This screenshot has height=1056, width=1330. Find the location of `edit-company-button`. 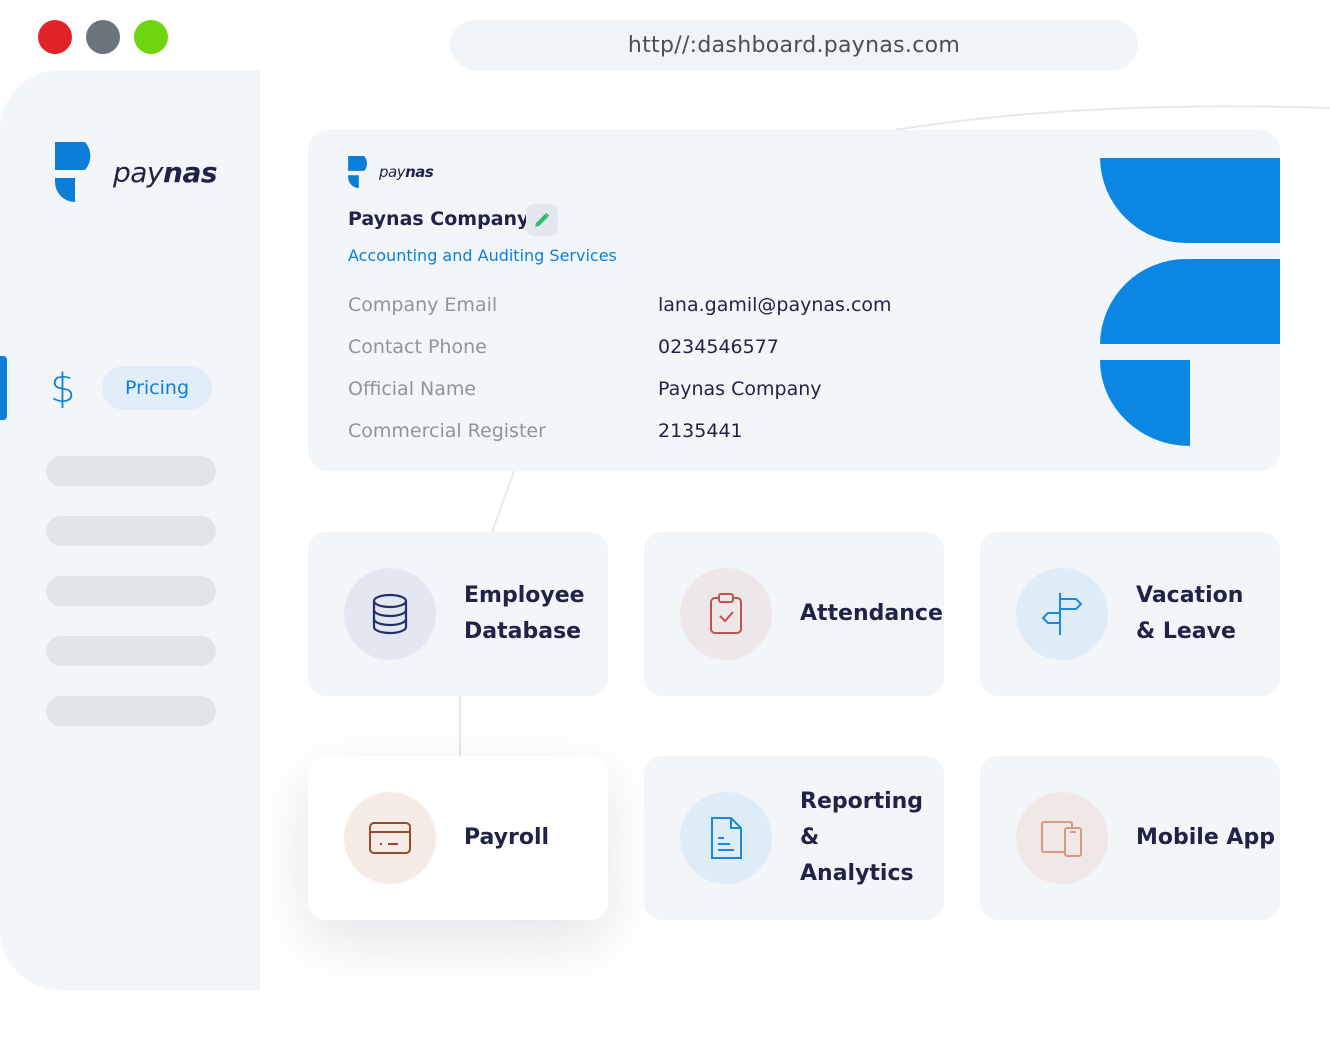

edit-company-button is located at coordinates (542, 220).